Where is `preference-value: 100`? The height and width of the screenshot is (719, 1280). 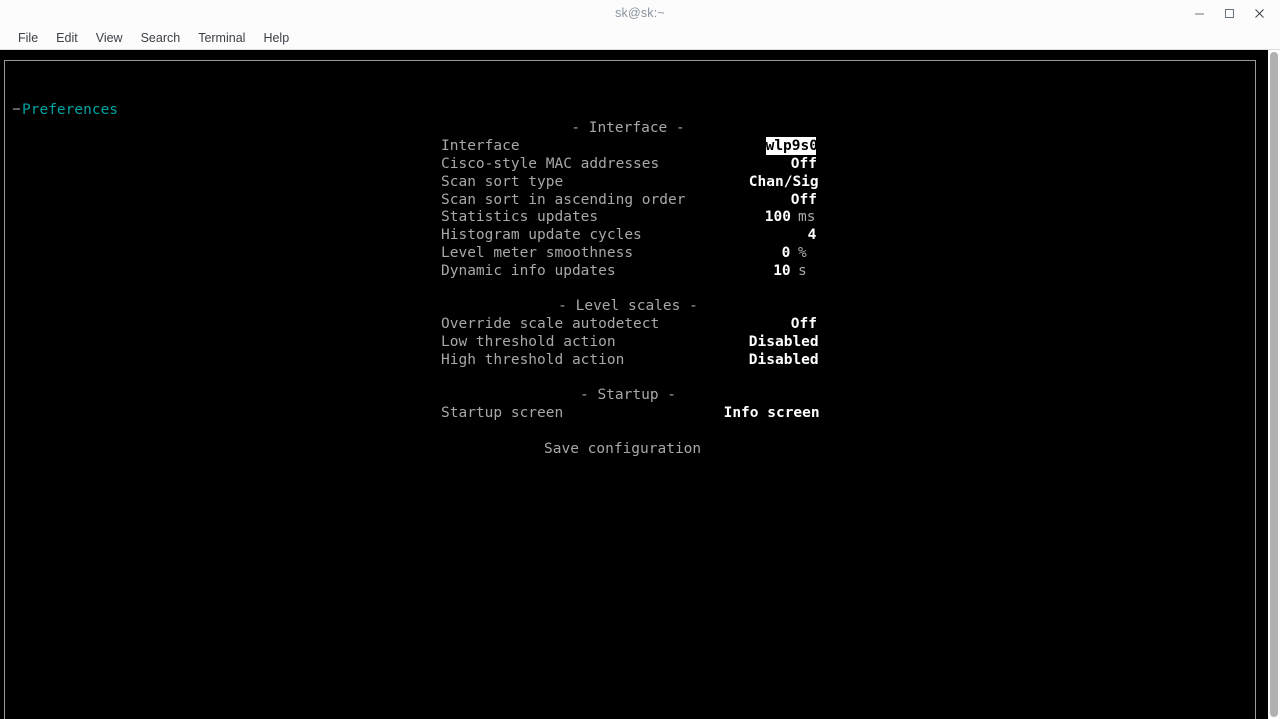 preference-value: 100 is located at coordinates (778, 217).